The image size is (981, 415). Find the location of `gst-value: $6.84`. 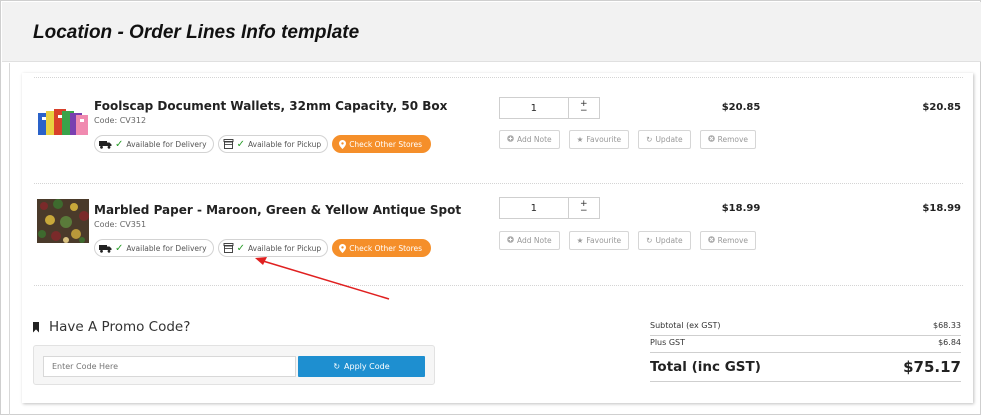

gst-value: $6.84 is located at coordinates (949, 342).